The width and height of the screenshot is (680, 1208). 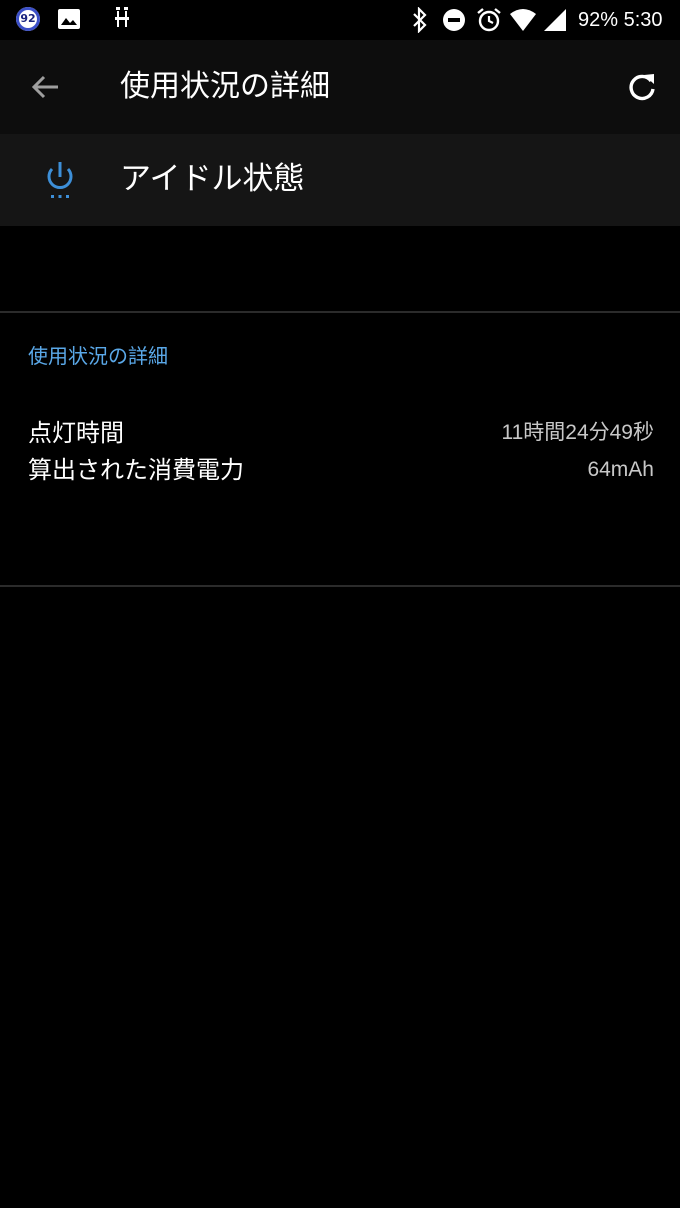 I want to click on detail-value: 64mAh, so click(x=620, y=469).